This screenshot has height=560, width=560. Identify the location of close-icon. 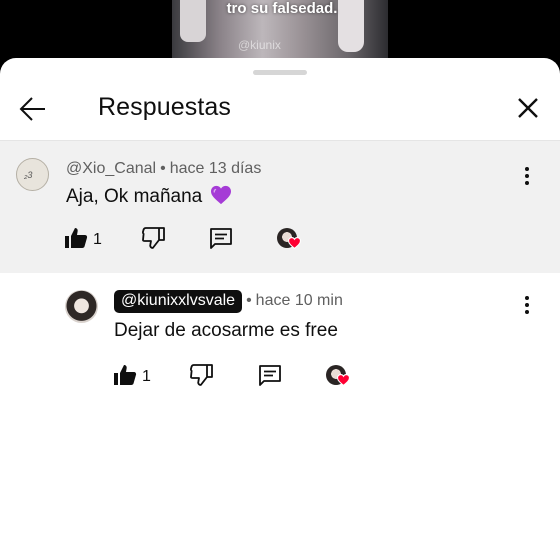
(528, 108).